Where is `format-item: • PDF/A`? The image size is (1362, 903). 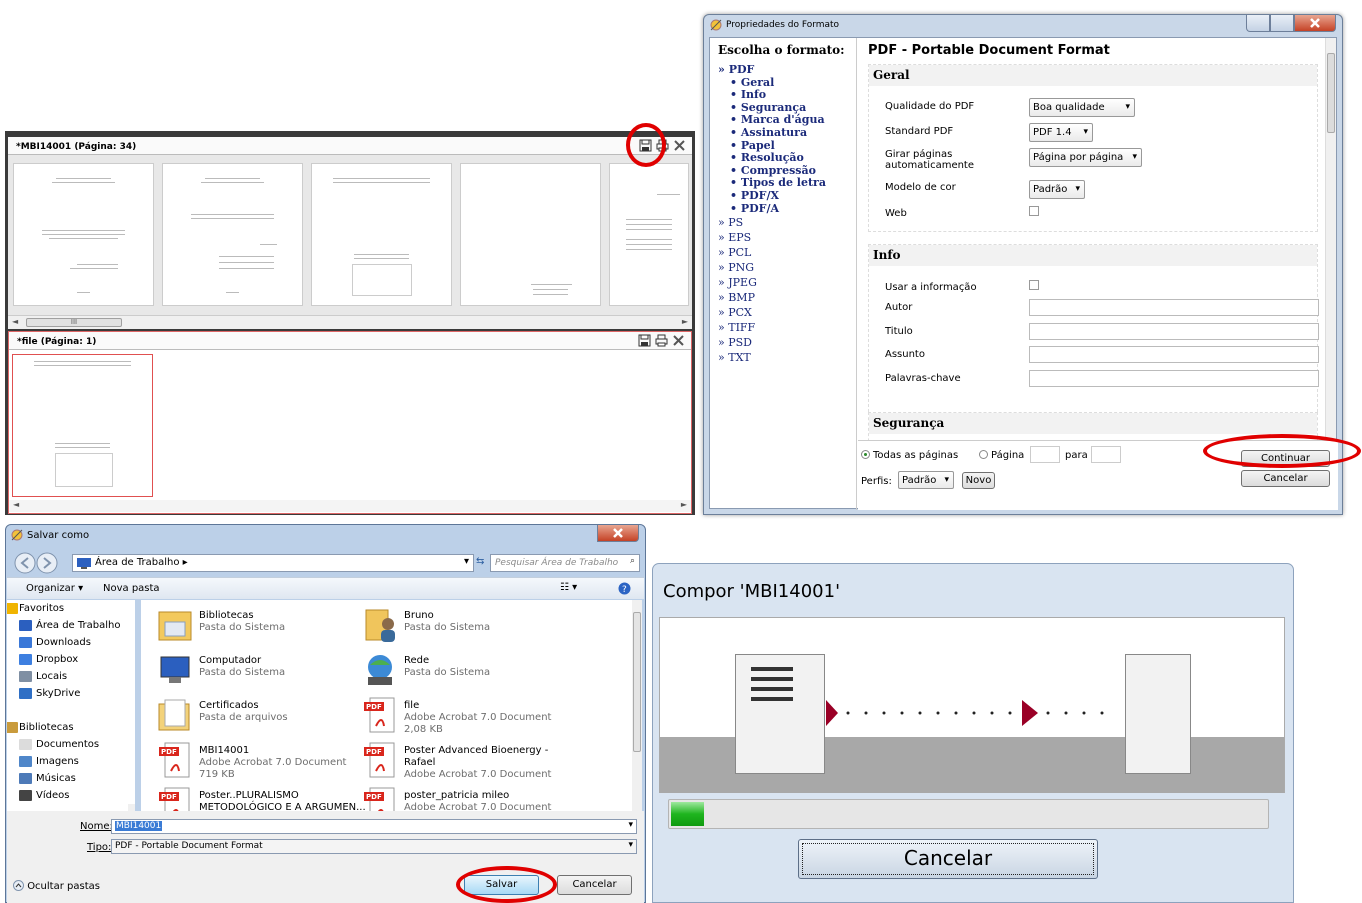
format-item: • PDF/A is located at coordinates (787, 209).